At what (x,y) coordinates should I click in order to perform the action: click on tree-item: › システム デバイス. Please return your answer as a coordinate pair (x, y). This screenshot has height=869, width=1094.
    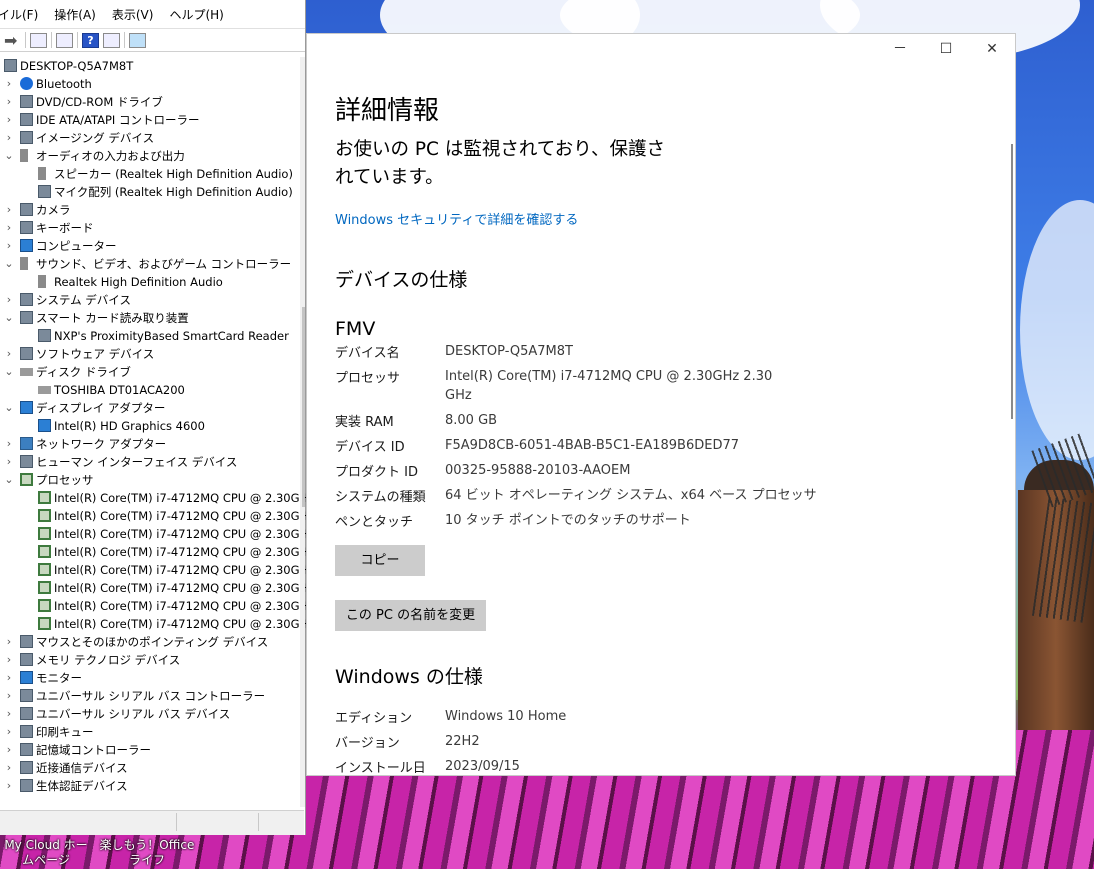
    Looking at the image, I should click on (150, 300).